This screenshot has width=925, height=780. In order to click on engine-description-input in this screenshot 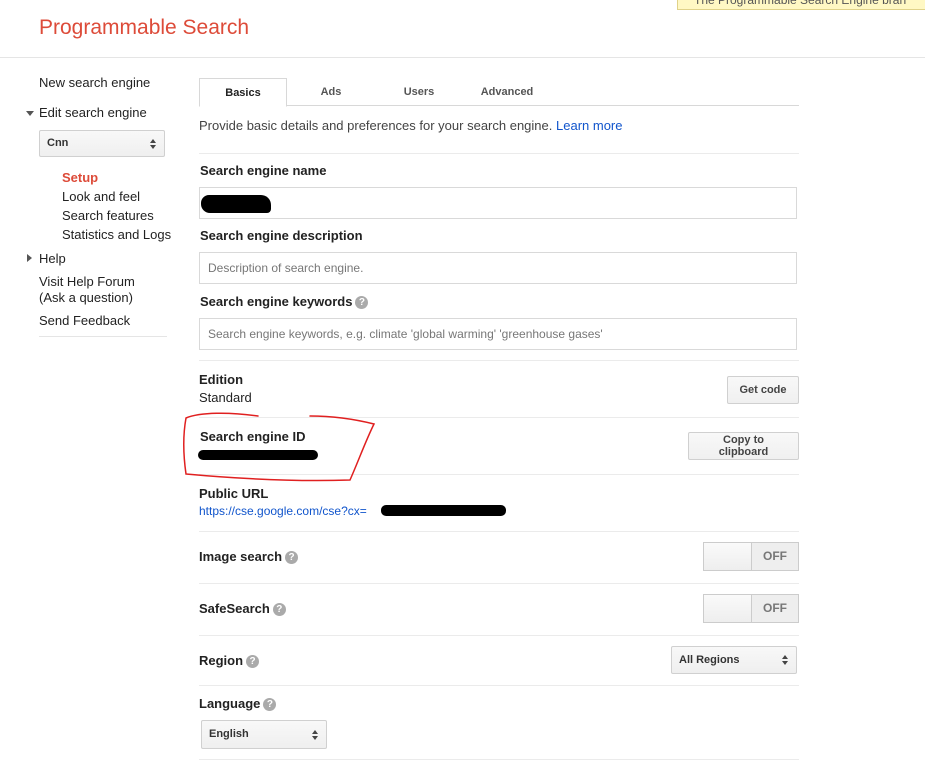, I will do `click(498, 268)`.